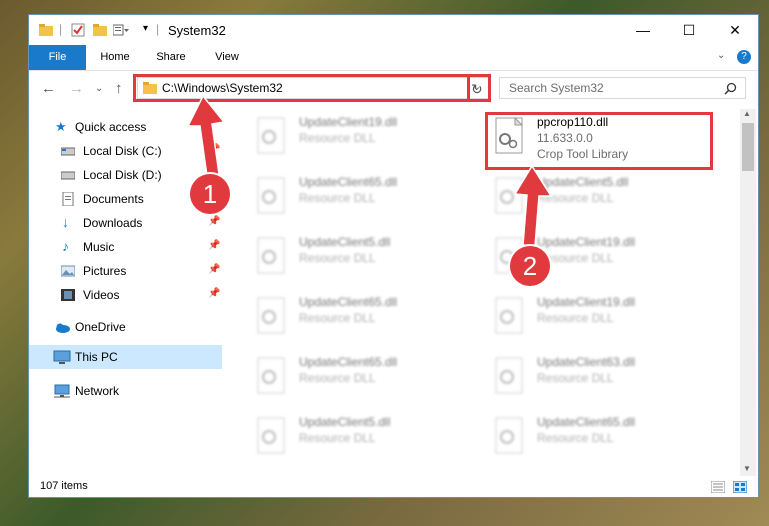 Image resolution: width=769 pixels, height=526 pixels. I want to click on callout-badge-1: 1, so click(210, 194).